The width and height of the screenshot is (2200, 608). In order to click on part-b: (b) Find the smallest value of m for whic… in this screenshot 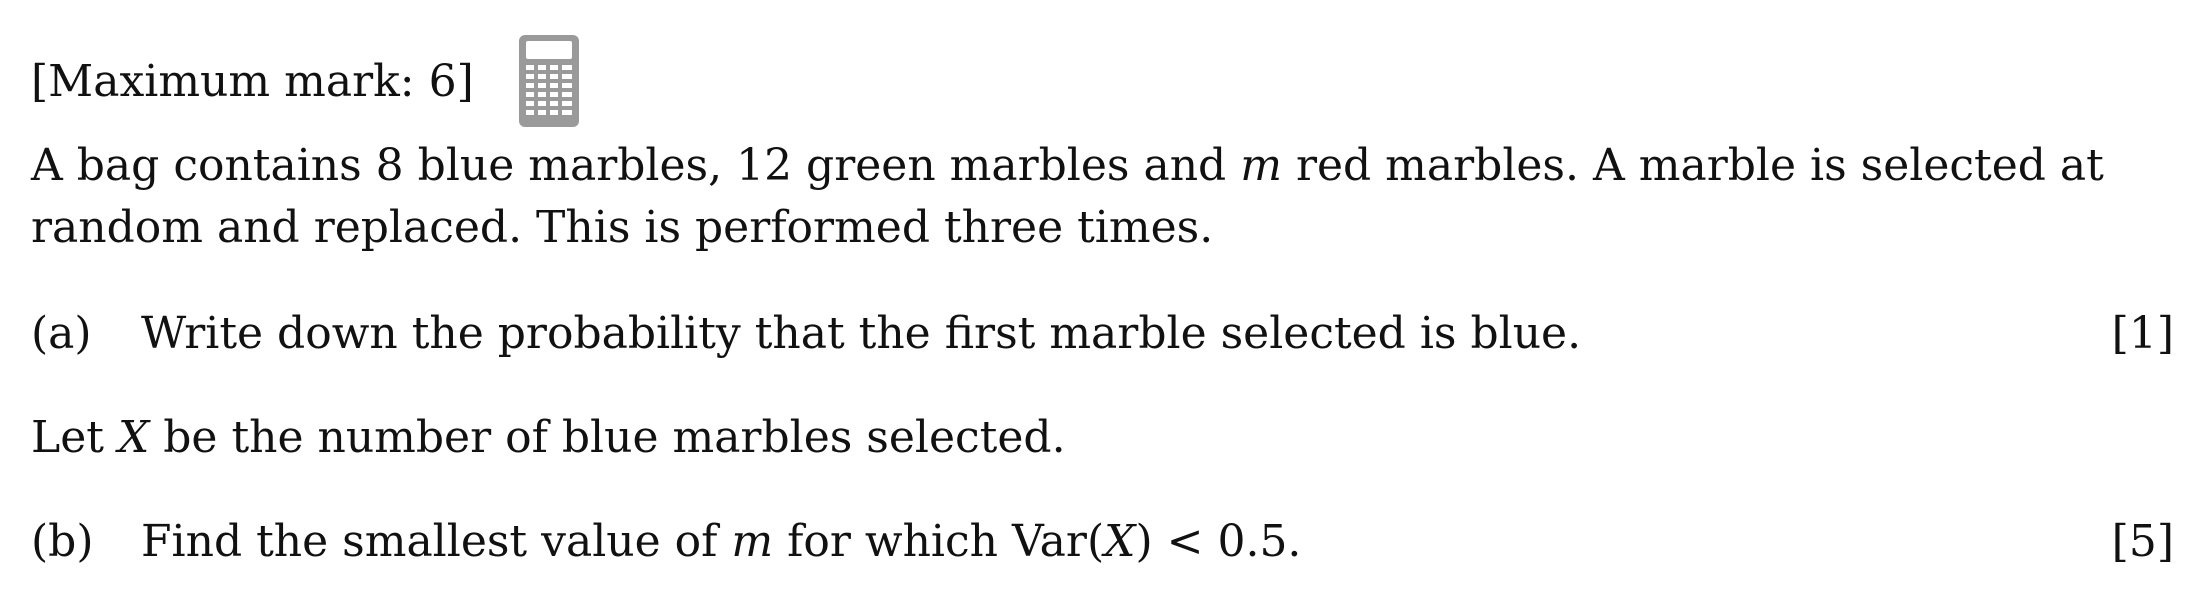, I will do `click(666, 542)`.